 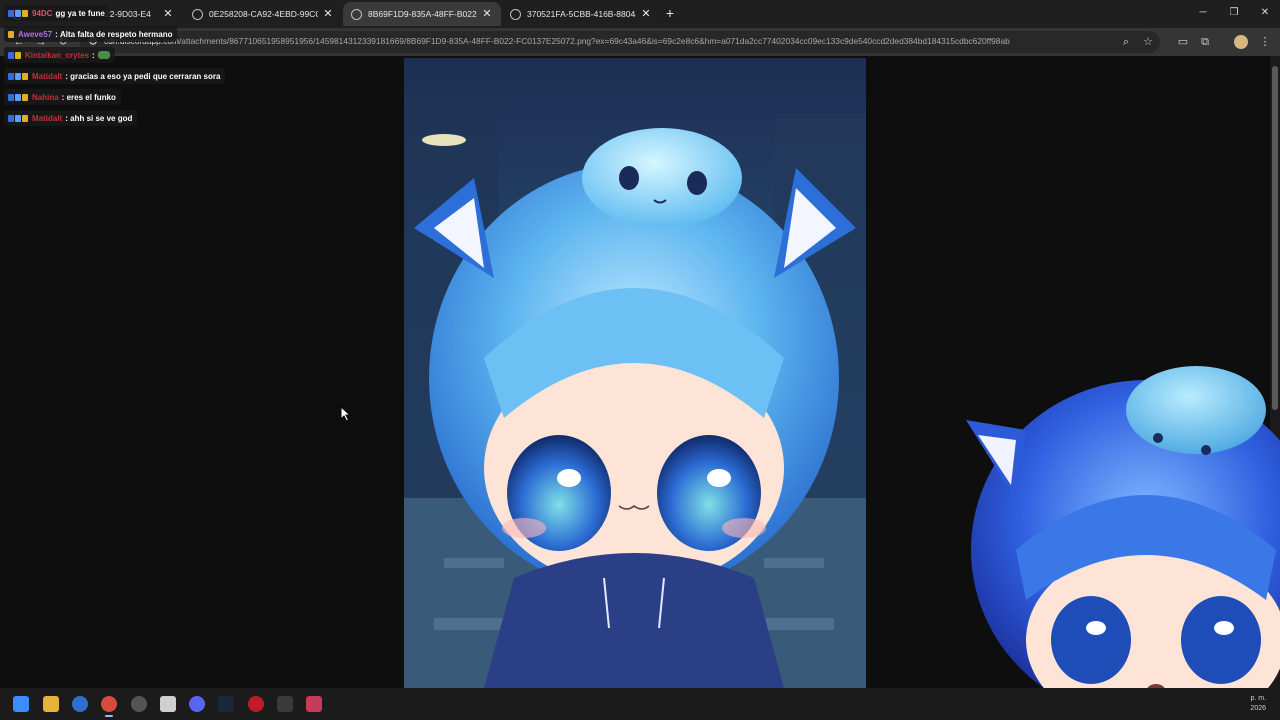 What do you see at coordinates (35, 34) in the screenshot?
I see `chat-username: Aweve57` at bounding box center [35, 34].